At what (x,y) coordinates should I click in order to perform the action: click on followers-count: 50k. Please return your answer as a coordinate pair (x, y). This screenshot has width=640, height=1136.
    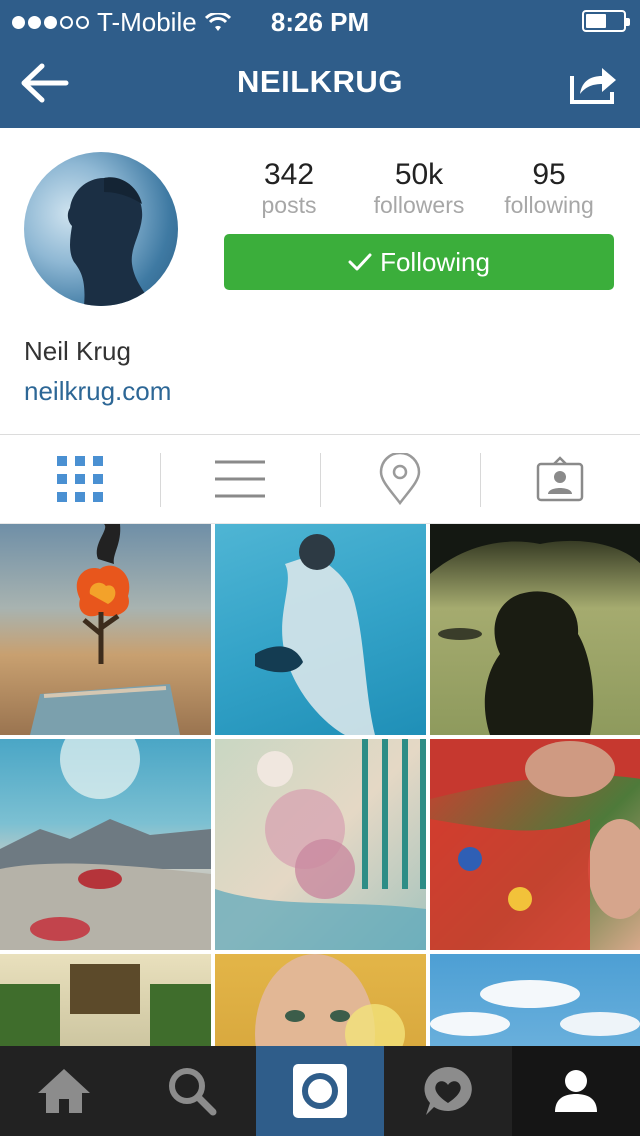
    Looking at the image, I should click on (419, 174).